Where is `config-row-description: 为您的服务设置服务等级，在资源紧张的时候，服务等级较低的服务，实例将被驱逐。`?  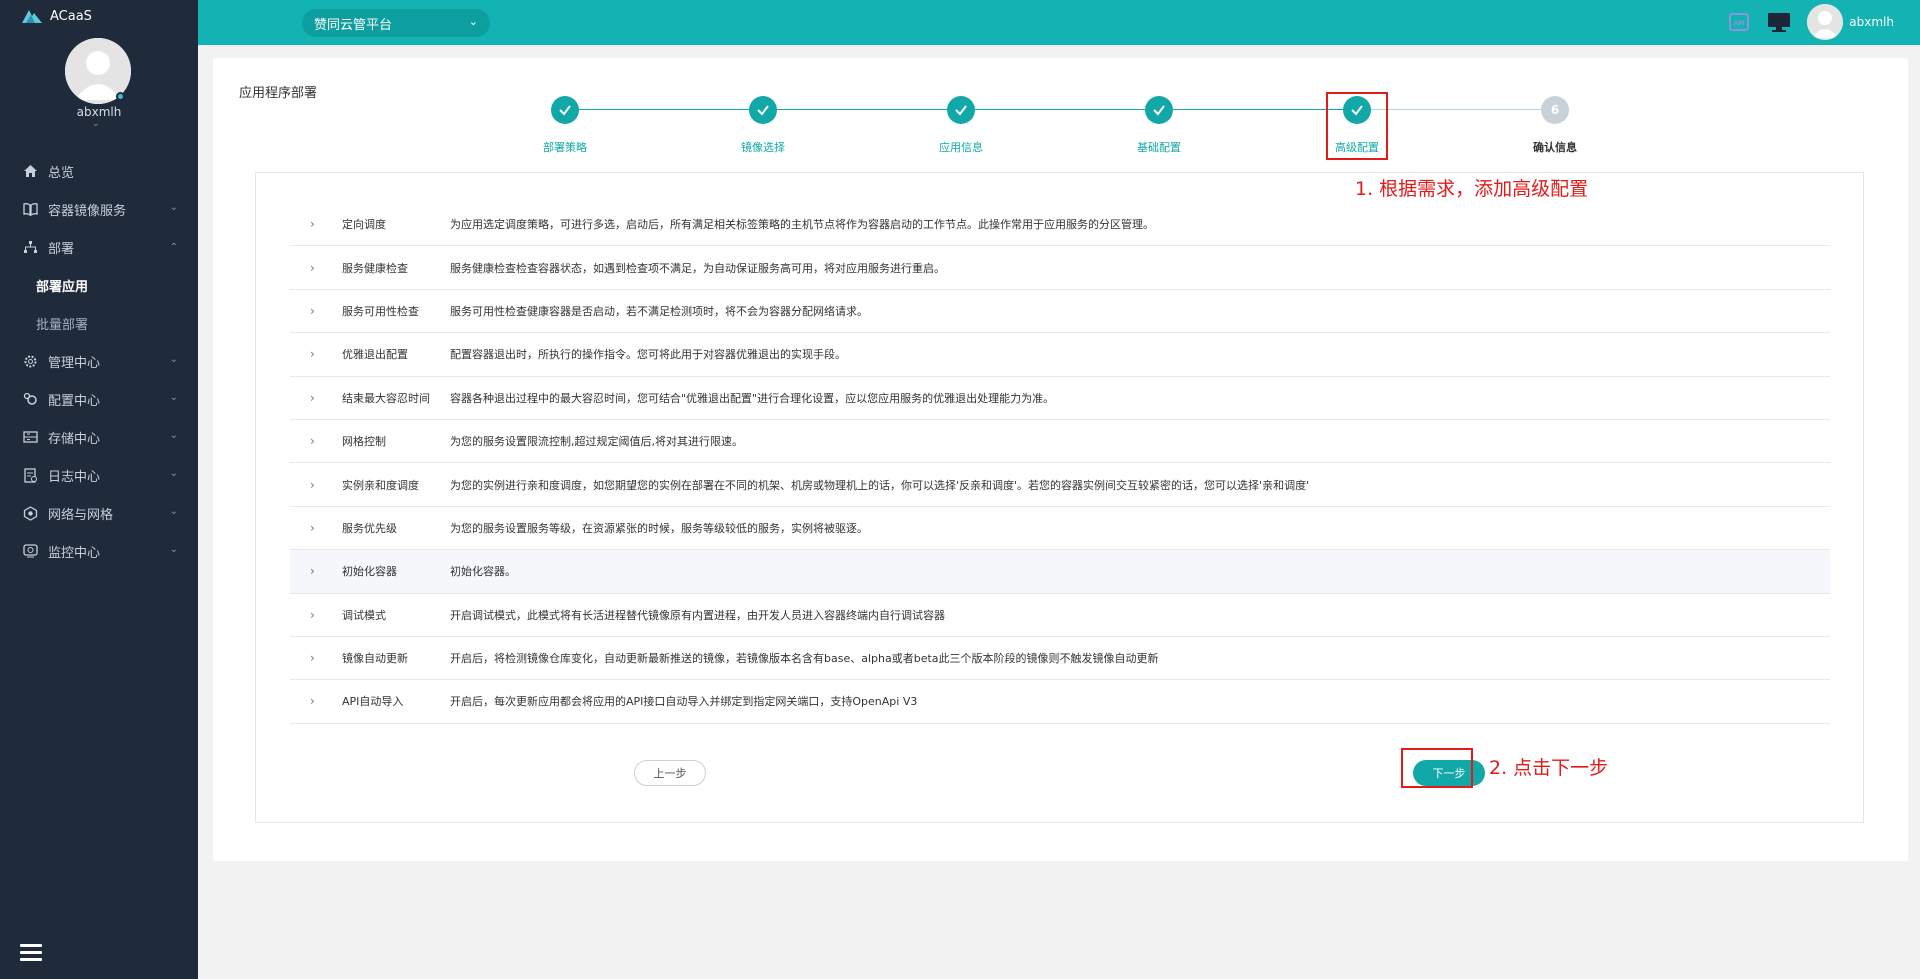
config-row-description: 为您的服务设置服务等级，在资源紧张的时候，服务等级较低的服务，实例将被驱逐。 is located at coordinates (659, 528).